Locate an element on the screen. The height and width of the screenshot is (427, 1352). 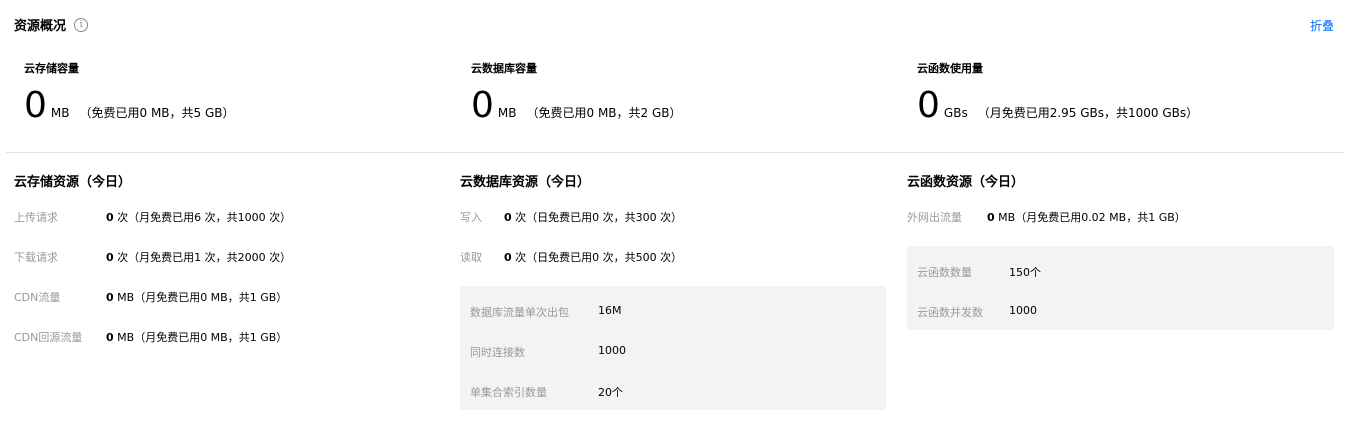
database-section-title: 云数据库资源（今日） is located at coordinates (525, 180).